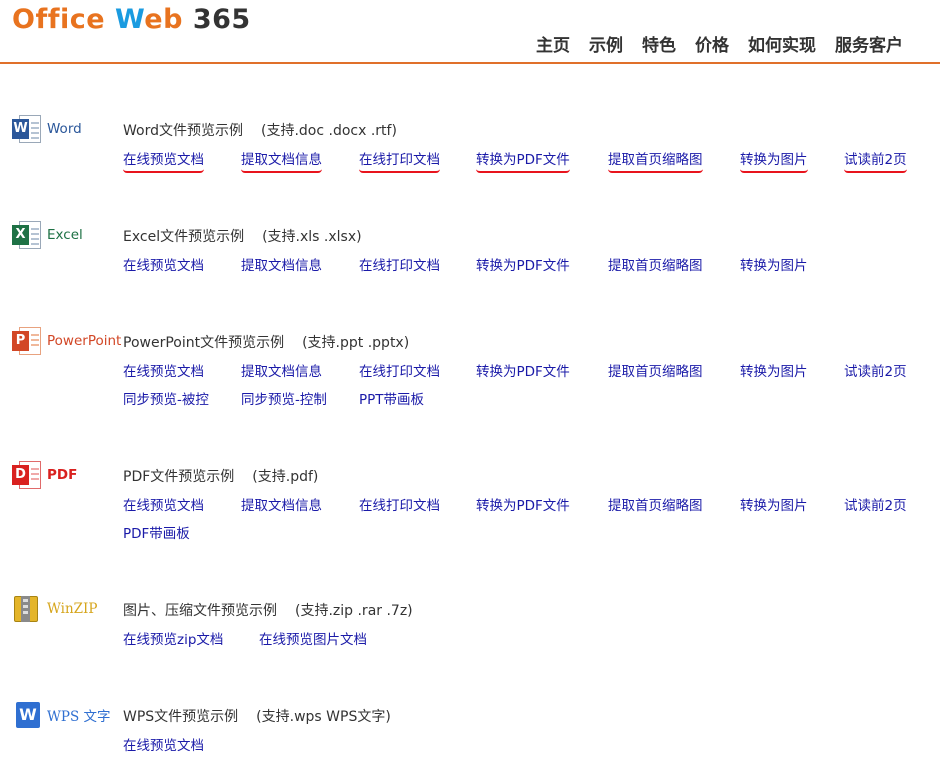 This screenshot has width=940, height=765. Describe the element at coordinates (312, 237) in the screenshot. I see `supported-formats: (支持.xls .xlsx)` at that location.